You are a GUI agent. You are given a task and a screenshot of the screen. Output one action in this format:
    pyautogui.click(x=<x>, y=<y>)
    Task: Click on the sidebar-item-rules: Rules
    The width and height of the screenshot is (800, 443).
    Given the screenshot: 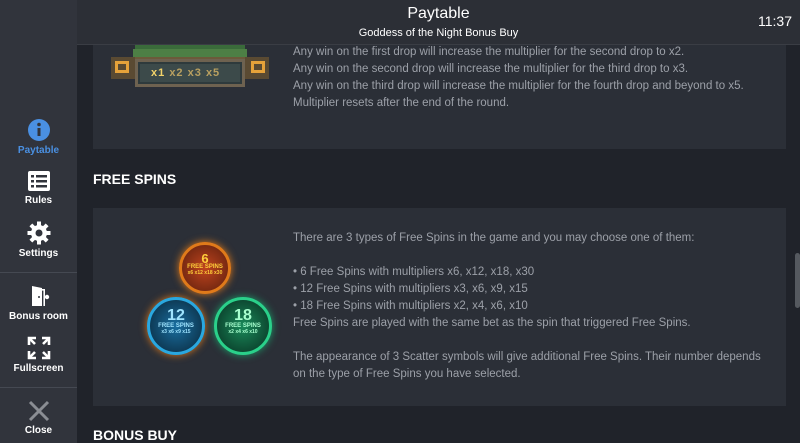 What is the action you would take?
    pyautogui.click(x=38, y=188)
    